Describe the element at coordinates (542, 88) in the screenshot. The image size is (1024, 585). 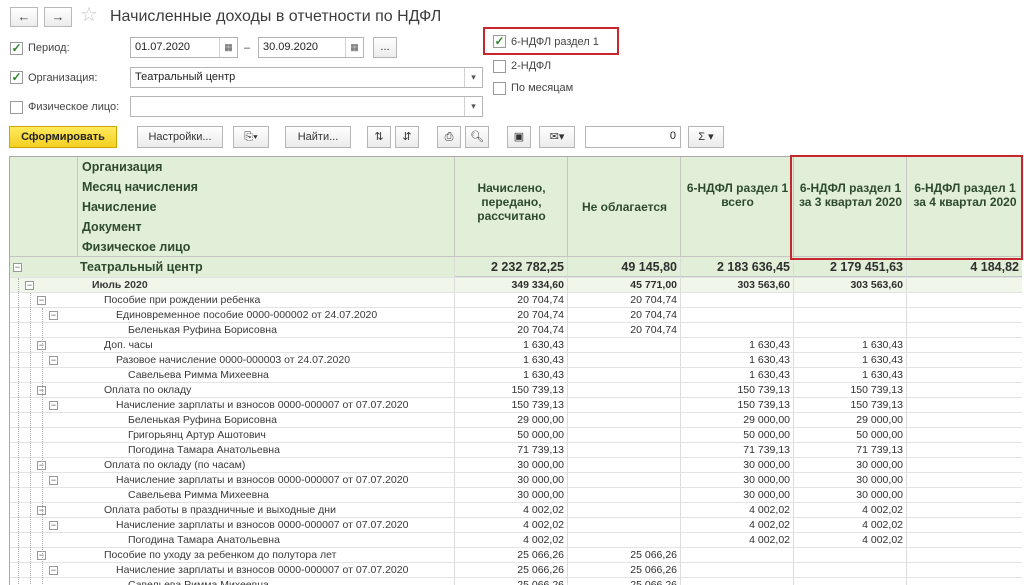
I see `option-months-label: По месяцам` at that location.